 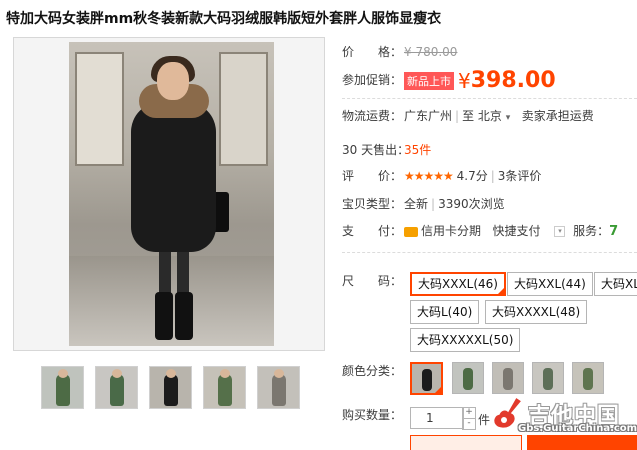 I want to click on rating-label: 评 价：, so click(x=372, y=176).